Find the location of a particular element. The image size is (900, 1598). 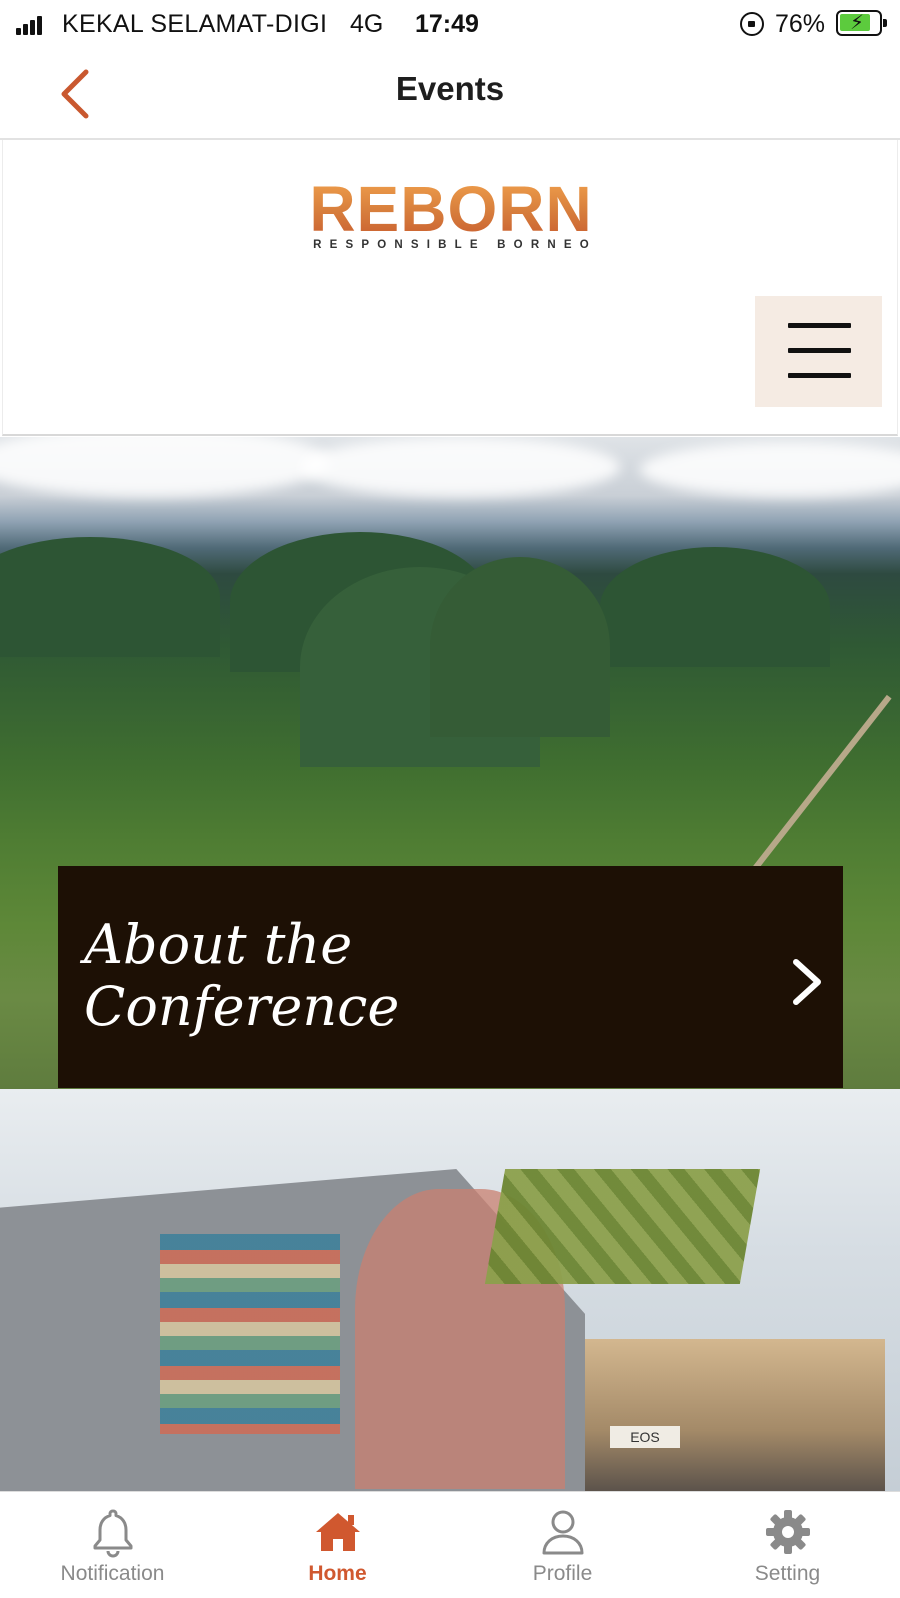

chevron-right-icon is located at coordinates (807, 982).